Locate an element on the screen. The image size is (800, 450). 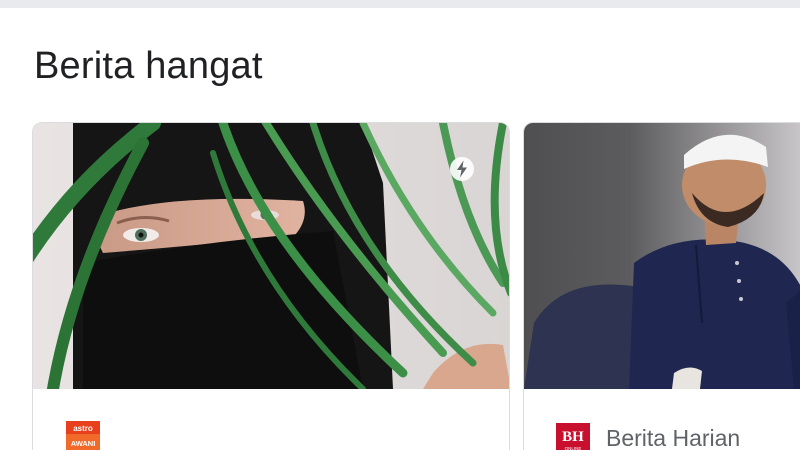
svg-text: BH is located at coordinates (573, 437).